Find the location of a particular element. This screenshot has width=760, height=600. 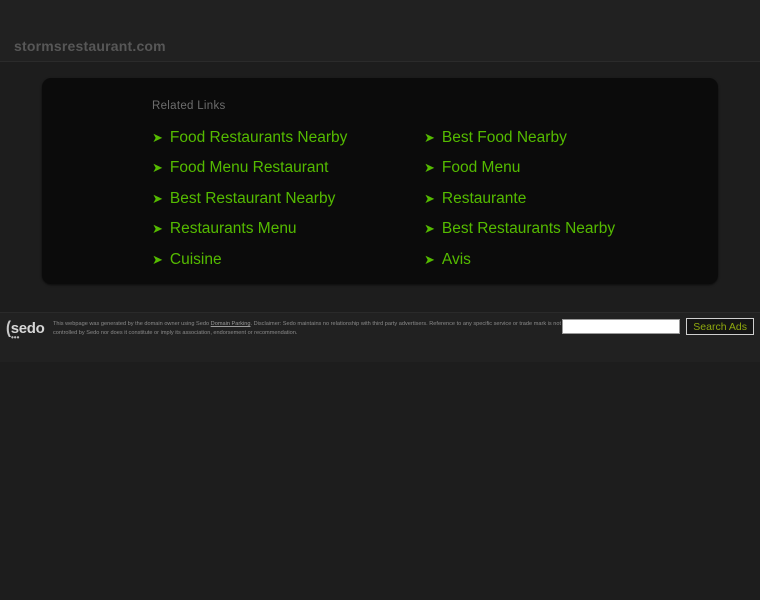

related-link: ➤ Food Restaurants Nearby is located at coordinates (288, 137).